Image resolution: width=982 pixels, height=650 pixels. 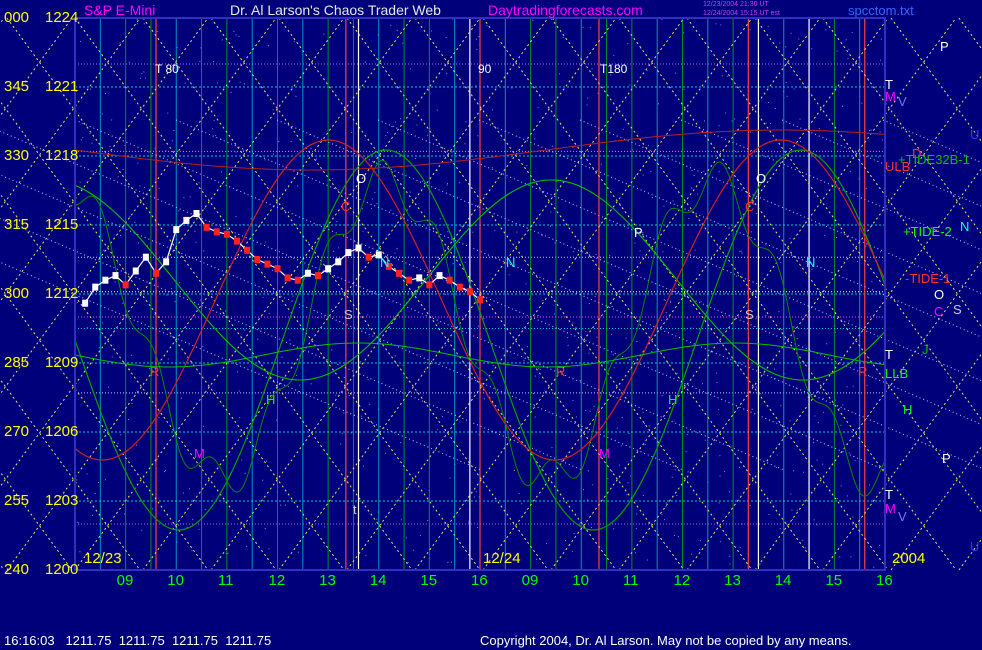 What do you see at coordinates (429, 580) in the screenshot?
I see `x-tick-label: 15` at bounding box center [429, 580].